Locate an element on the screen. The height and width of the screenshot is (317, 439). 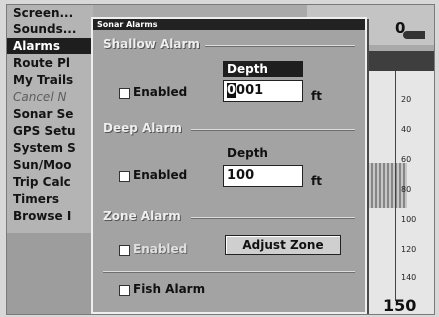
scale-tick: 120 is located at coordinates (409, 249).